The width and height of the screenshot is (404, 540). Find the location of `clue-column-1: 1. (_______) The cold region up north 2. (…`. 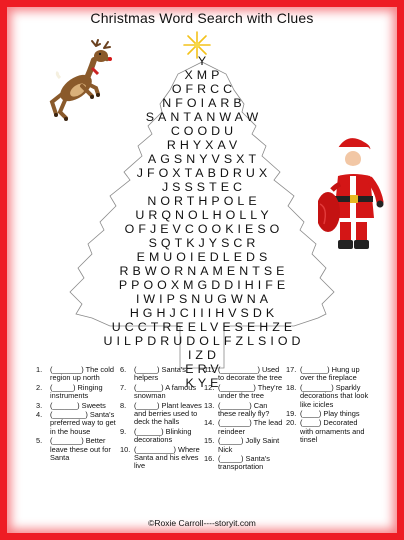

clue-column-1: 1. (_______) The cold region up north 2. (… is located at coordinates (77, 414).